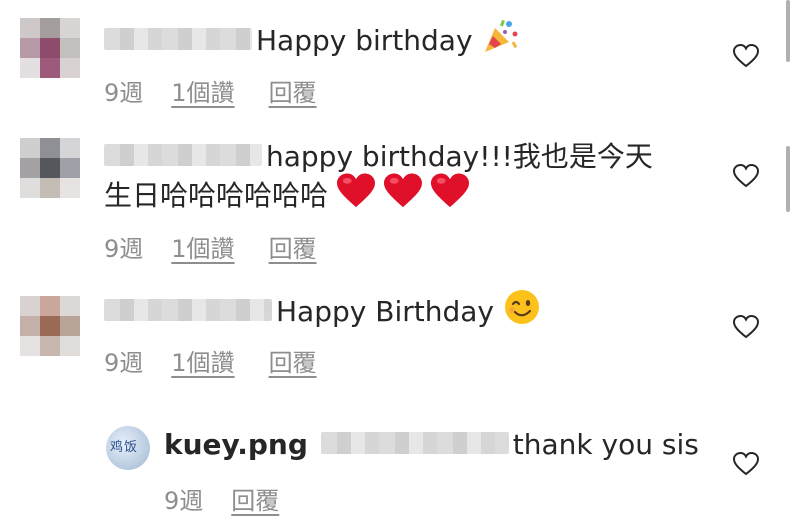 The image size is (800, 528). Describe the element at coordinates (364, 40) in the screenshot. I see `comment-body: Happy birthday` at that location.